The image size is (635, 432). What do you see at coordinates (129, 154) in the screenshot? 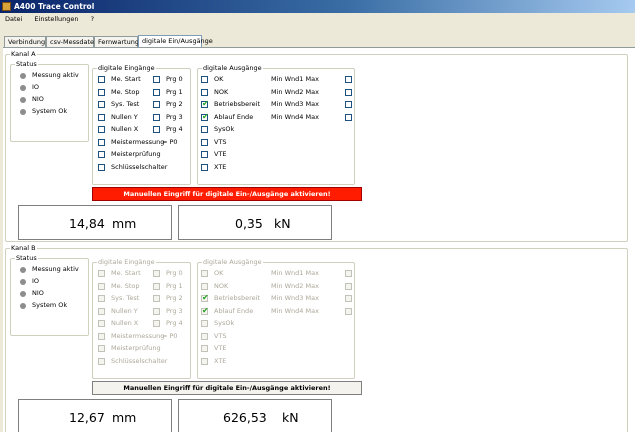
I see `channel_a-input-6: Meisterprüfung` at bounding box center [129, 154].